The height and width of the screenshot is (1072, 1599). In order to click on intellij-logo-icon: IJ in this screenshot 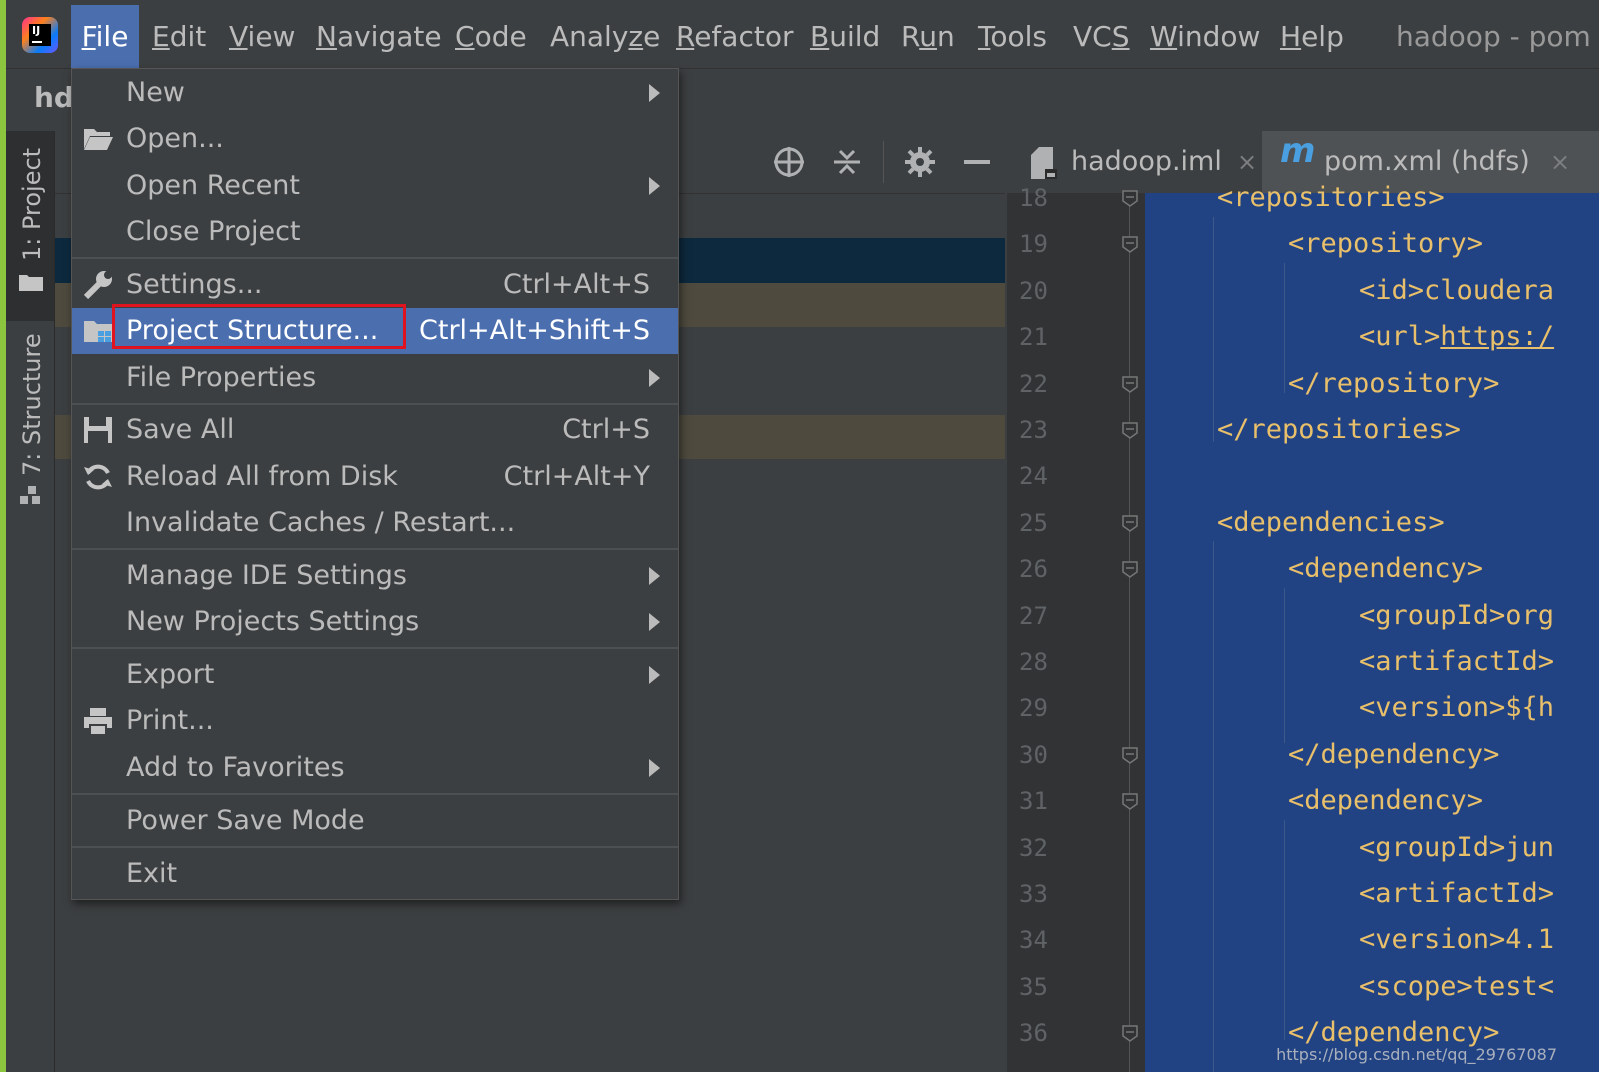, I will do `click(40, 35)`.